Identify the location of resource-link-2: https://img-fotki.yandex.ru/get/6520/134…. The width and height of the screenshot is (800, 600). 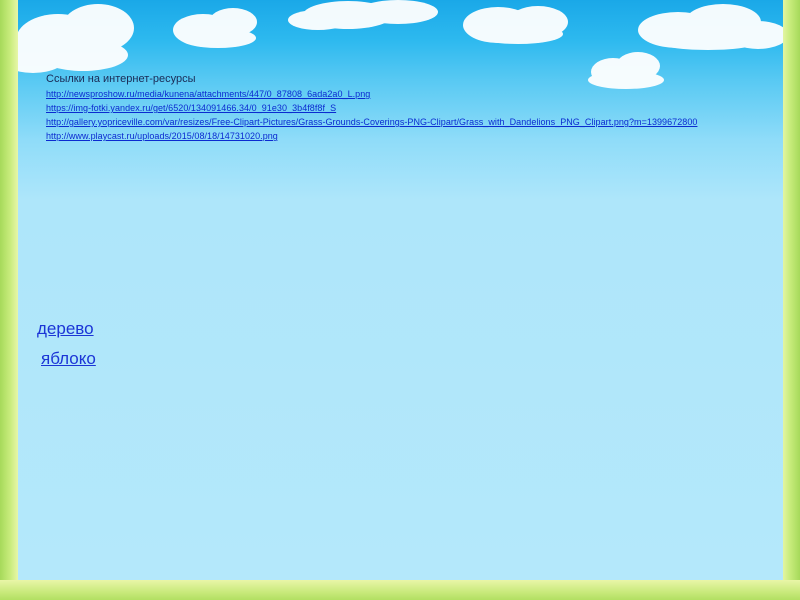
(413, 108).